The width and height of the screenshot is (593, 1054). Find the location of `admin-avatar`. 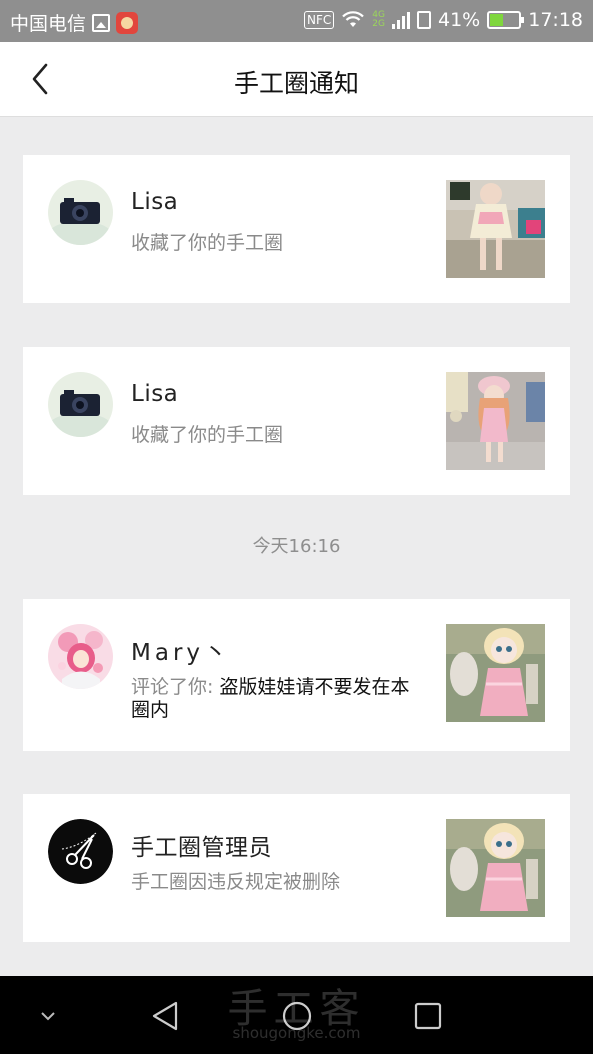

admin-avatar is located at coordinates (80, 851).